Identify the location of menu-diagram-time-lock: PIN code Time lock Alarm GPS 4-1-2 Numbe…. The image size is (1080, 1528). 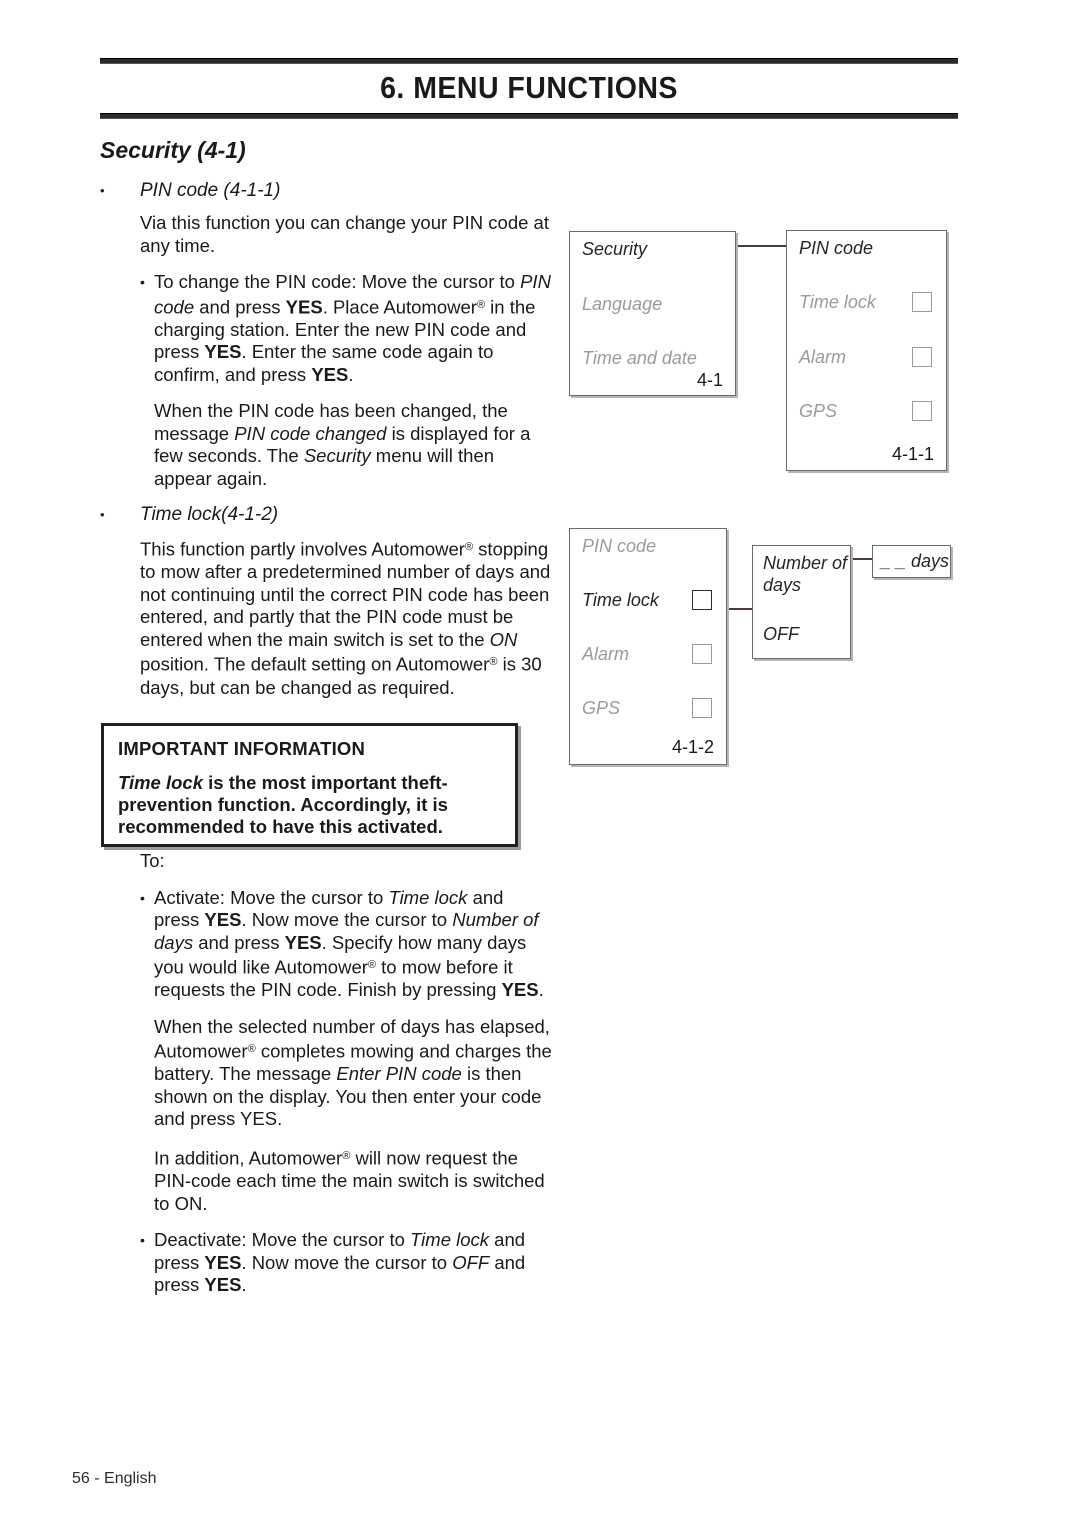
(760, 650).